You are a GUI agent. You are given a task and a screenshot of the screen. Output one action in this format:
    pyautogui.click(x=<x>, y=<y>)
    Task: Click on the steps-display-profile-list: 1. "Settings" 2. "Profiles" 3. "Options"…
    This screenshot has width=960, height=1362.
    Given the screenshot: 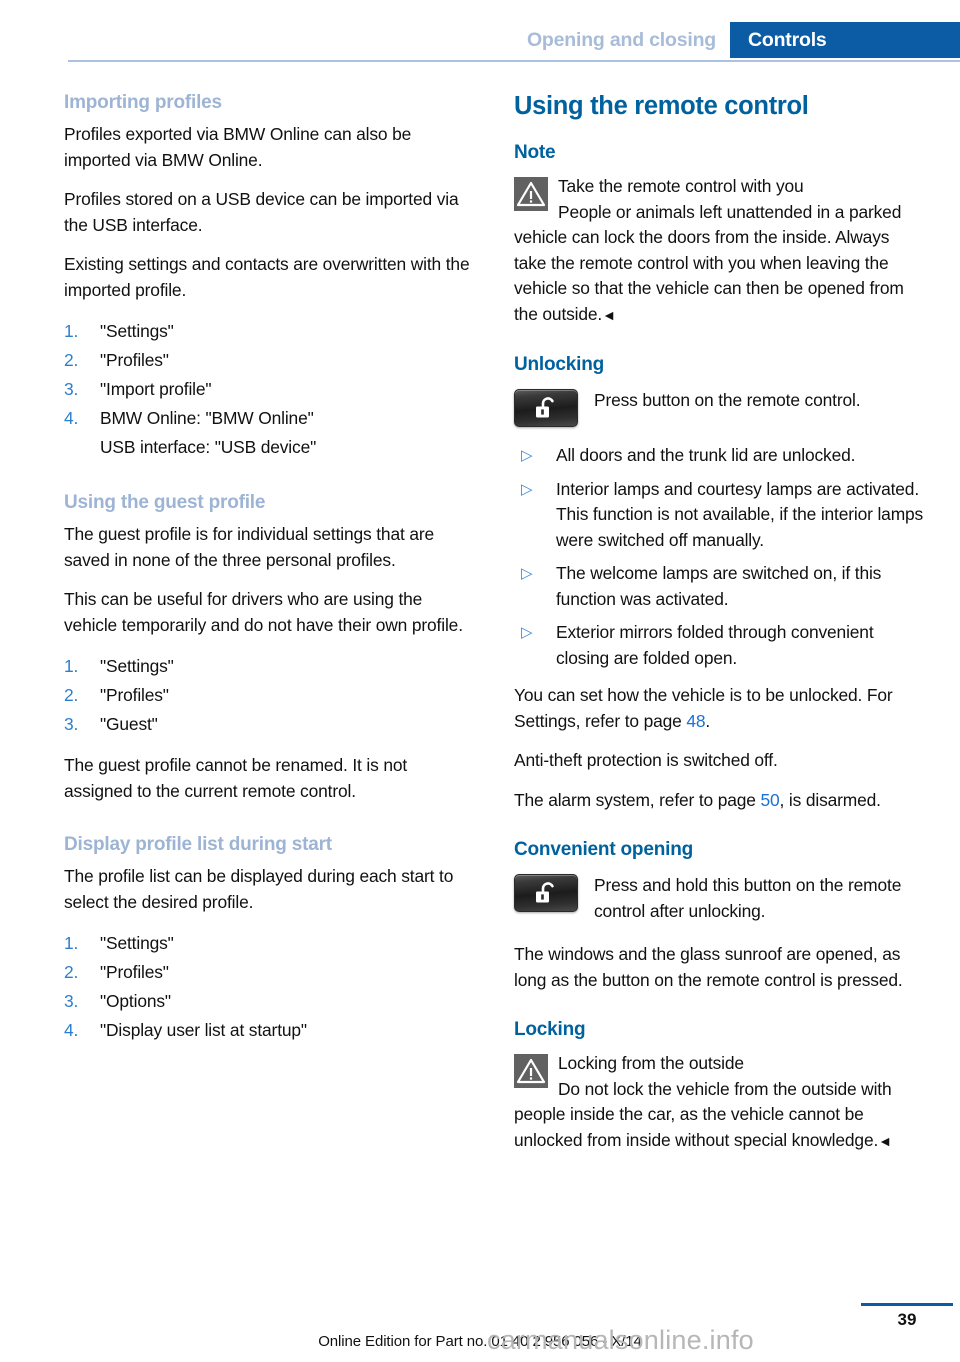 What is the action you would take?
    pyautogui.click(x=270, y=987)
    